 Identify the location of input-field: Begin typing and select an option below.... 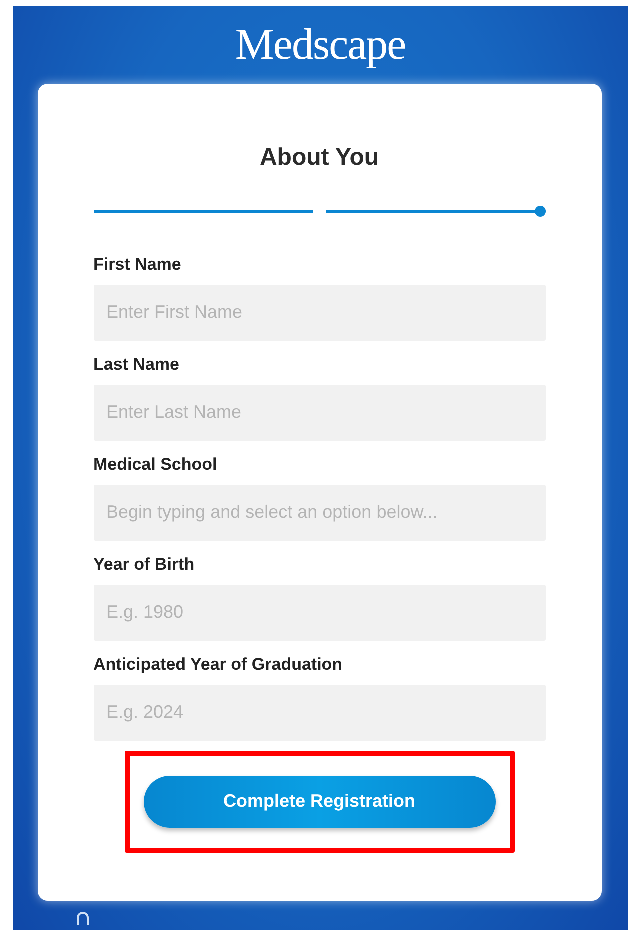
(320, 512).